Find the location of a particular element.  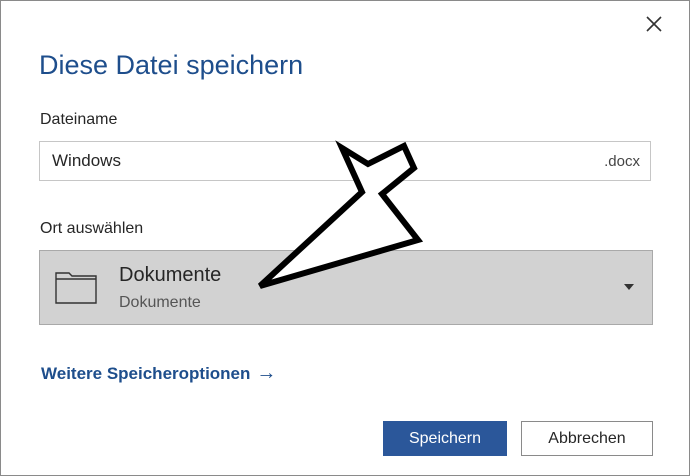

filename-label: Dateiname is located at coordinates (79, 119).